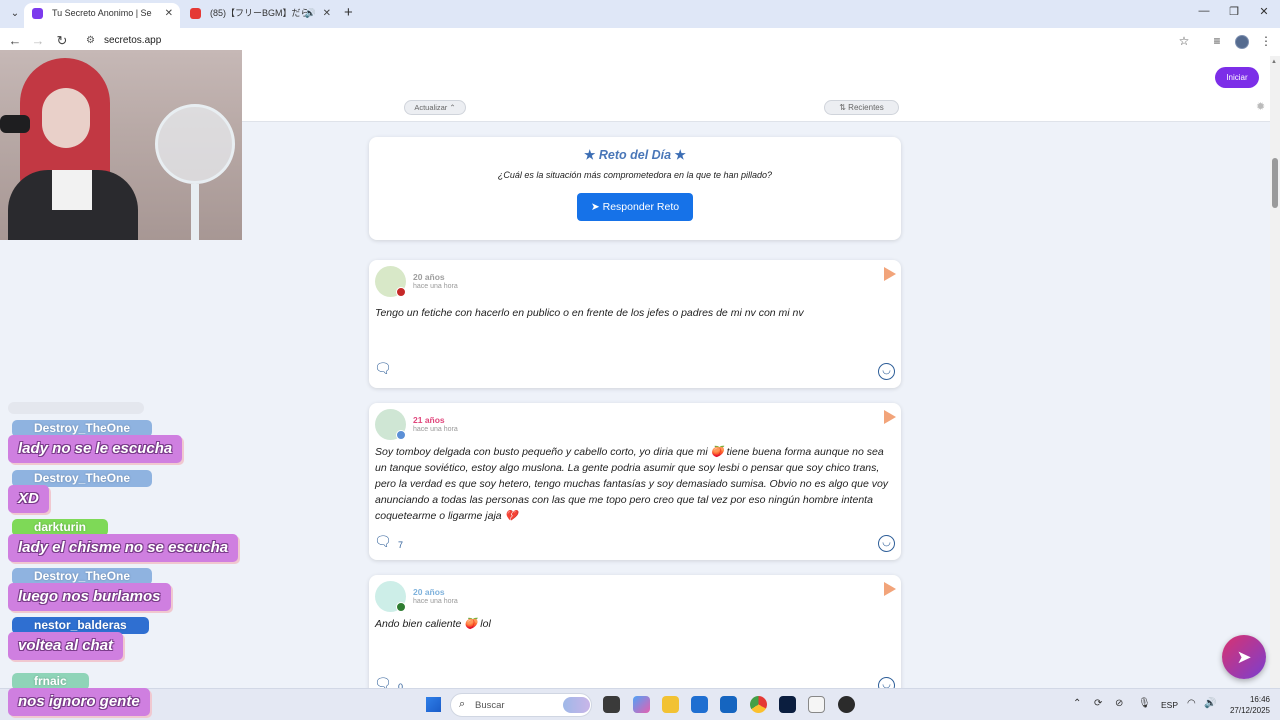 Image resolution: width=1280 pixels, height=720 pixels. Describe the element at coordinates (1210, 703) in the screenshot. I see `volume-icon: 🔊` at that location.